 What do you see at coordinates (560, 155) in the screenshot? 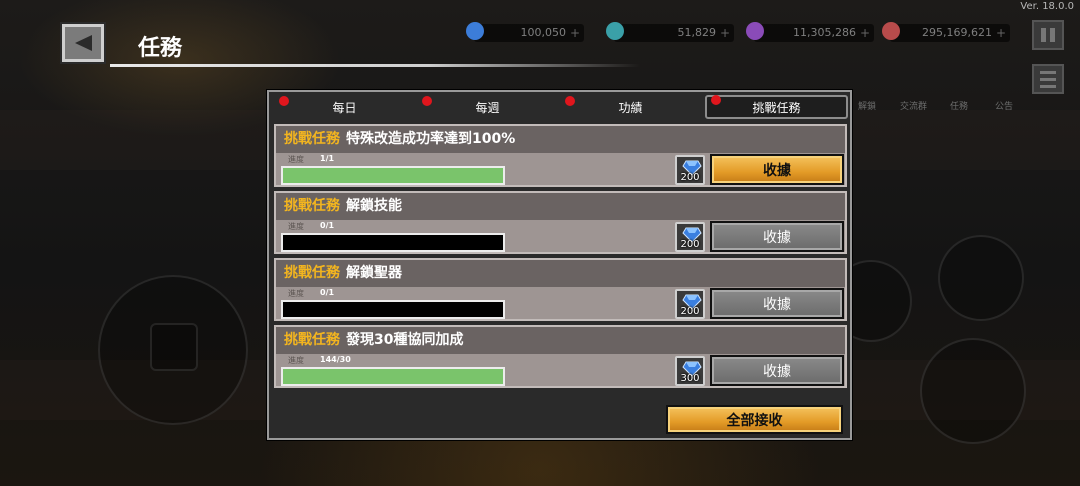
I see `mission-row: 挑戰任務 特殊改造成功率達到100% 進度 1/1 200 收據` at bounding box center [560, 155].